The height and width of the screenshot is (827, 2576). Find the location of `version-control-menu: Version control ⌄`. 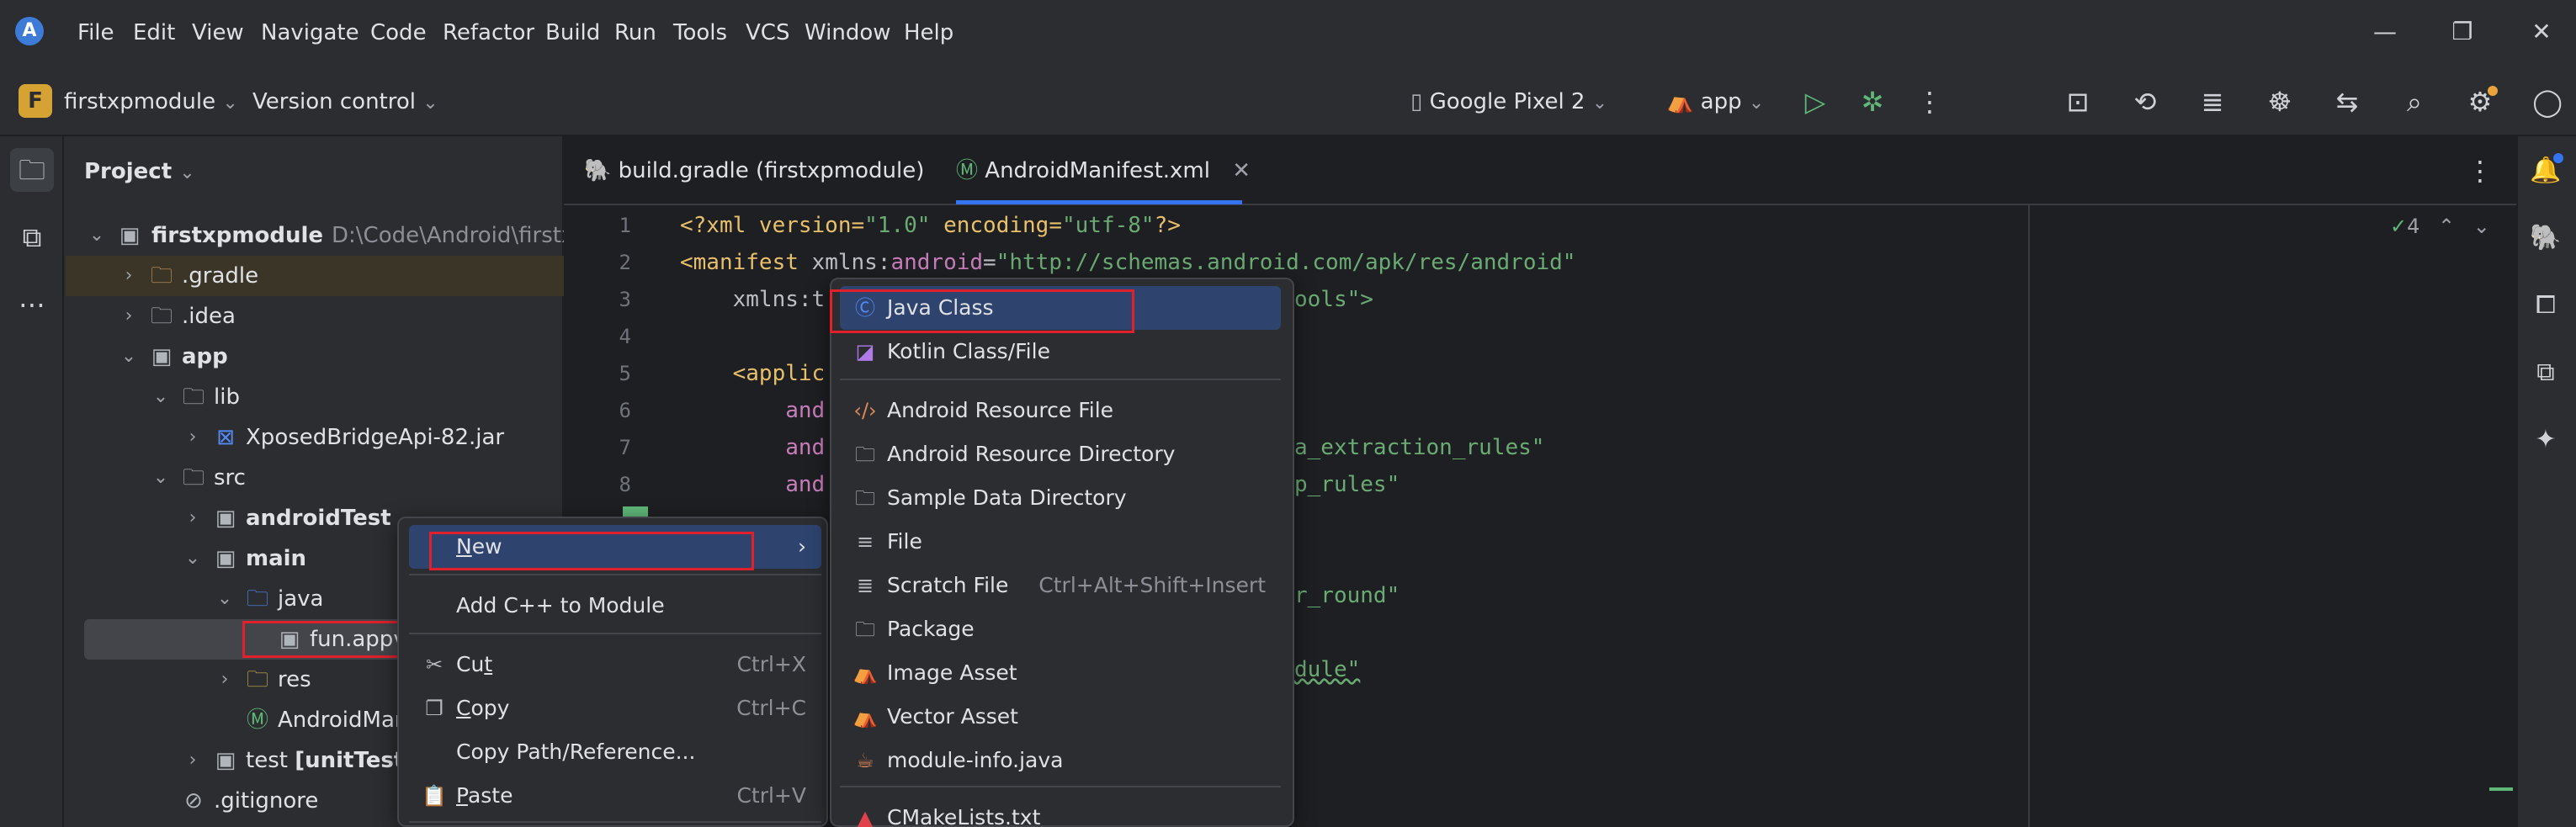

version-control-menu: Version control ⌄ is located at coordinates (345, 102).